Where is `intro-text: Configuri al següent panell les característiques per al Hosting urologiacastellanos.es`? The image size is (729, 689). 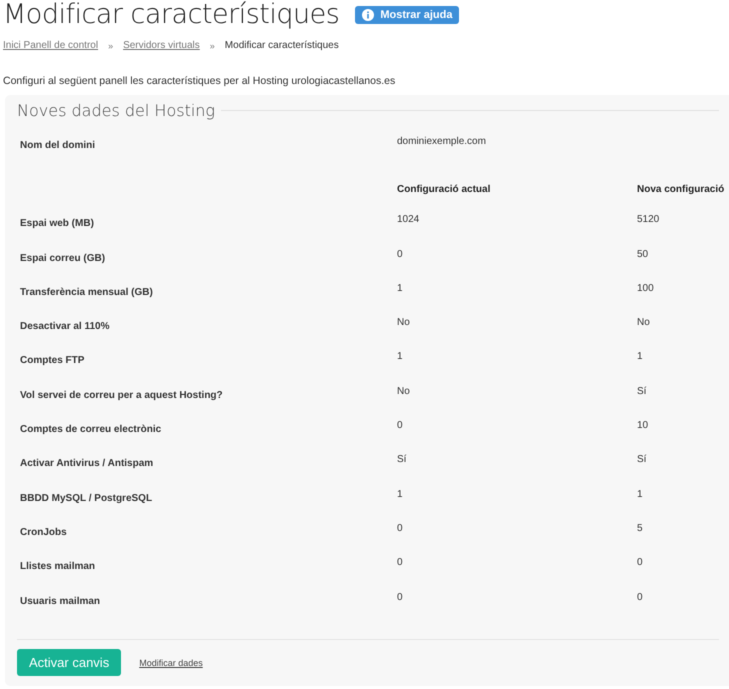
intro-text: Configuri al següent panell les característiques per al Hosting urologiacastellanos.es is located at coordinates (199, 81).